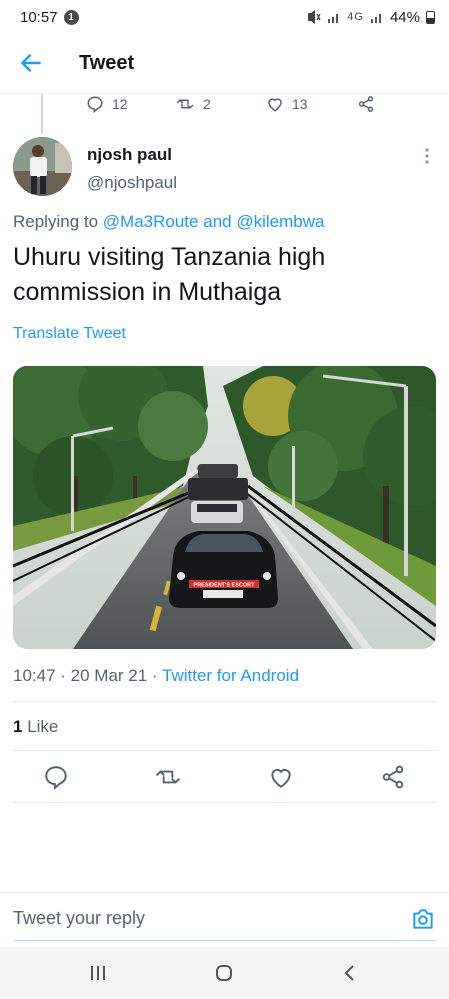 This screenshot has width=449, height=999. Describe the element at coordinates (39, 17) in the screenshot. I see `status-time: 10:57` at that location.